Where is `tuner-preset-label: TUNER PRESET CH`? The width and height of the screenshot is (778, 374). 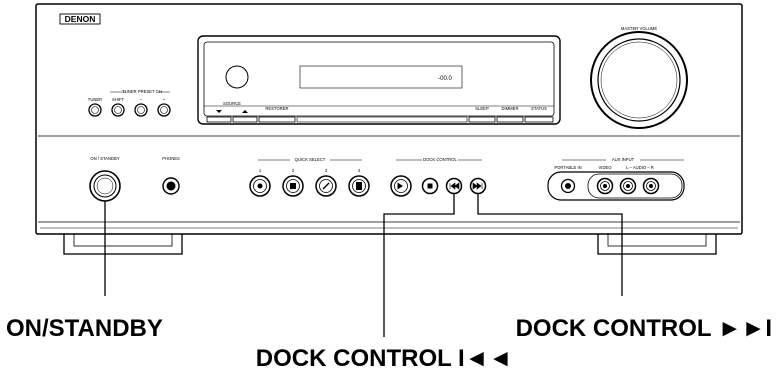 tuner-preset-label: TUNER PRESET CH is located at coordinates (141, 91).